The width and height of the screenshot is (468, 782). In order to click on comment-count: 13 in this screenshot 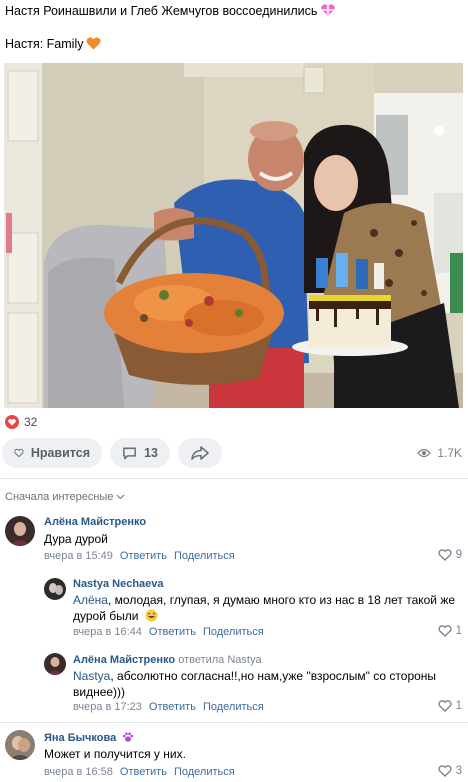, I will do `click(151, 453)`.